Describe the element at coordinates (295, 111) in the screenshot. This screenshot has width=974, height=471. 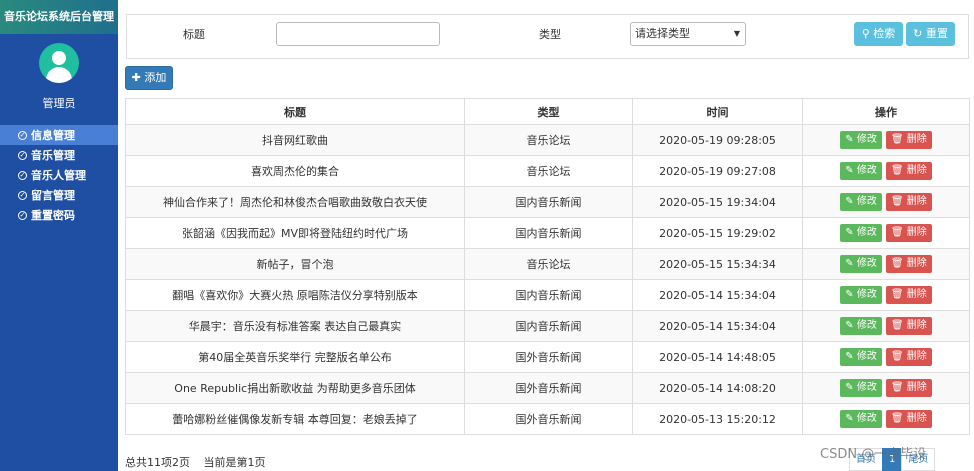
I see `column-header-title: 标题` at that location.